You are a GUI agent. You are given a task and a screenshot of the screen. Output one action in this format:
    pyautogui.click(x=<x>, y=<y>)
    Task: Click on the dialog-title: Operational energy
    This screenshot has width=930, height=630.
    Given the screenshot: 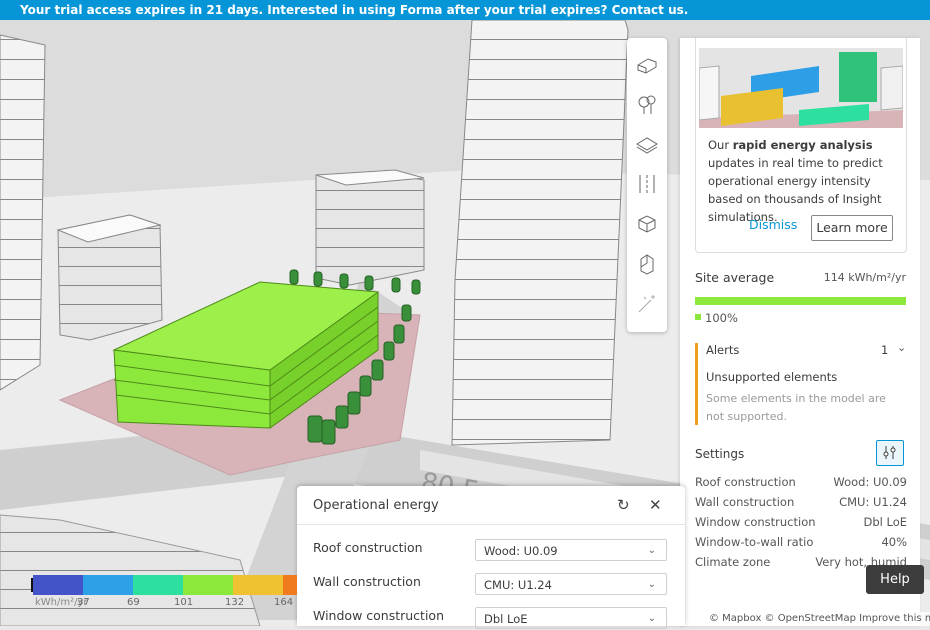 What is the action you would take?
    pyautogui.click(x=376, y=505)
    